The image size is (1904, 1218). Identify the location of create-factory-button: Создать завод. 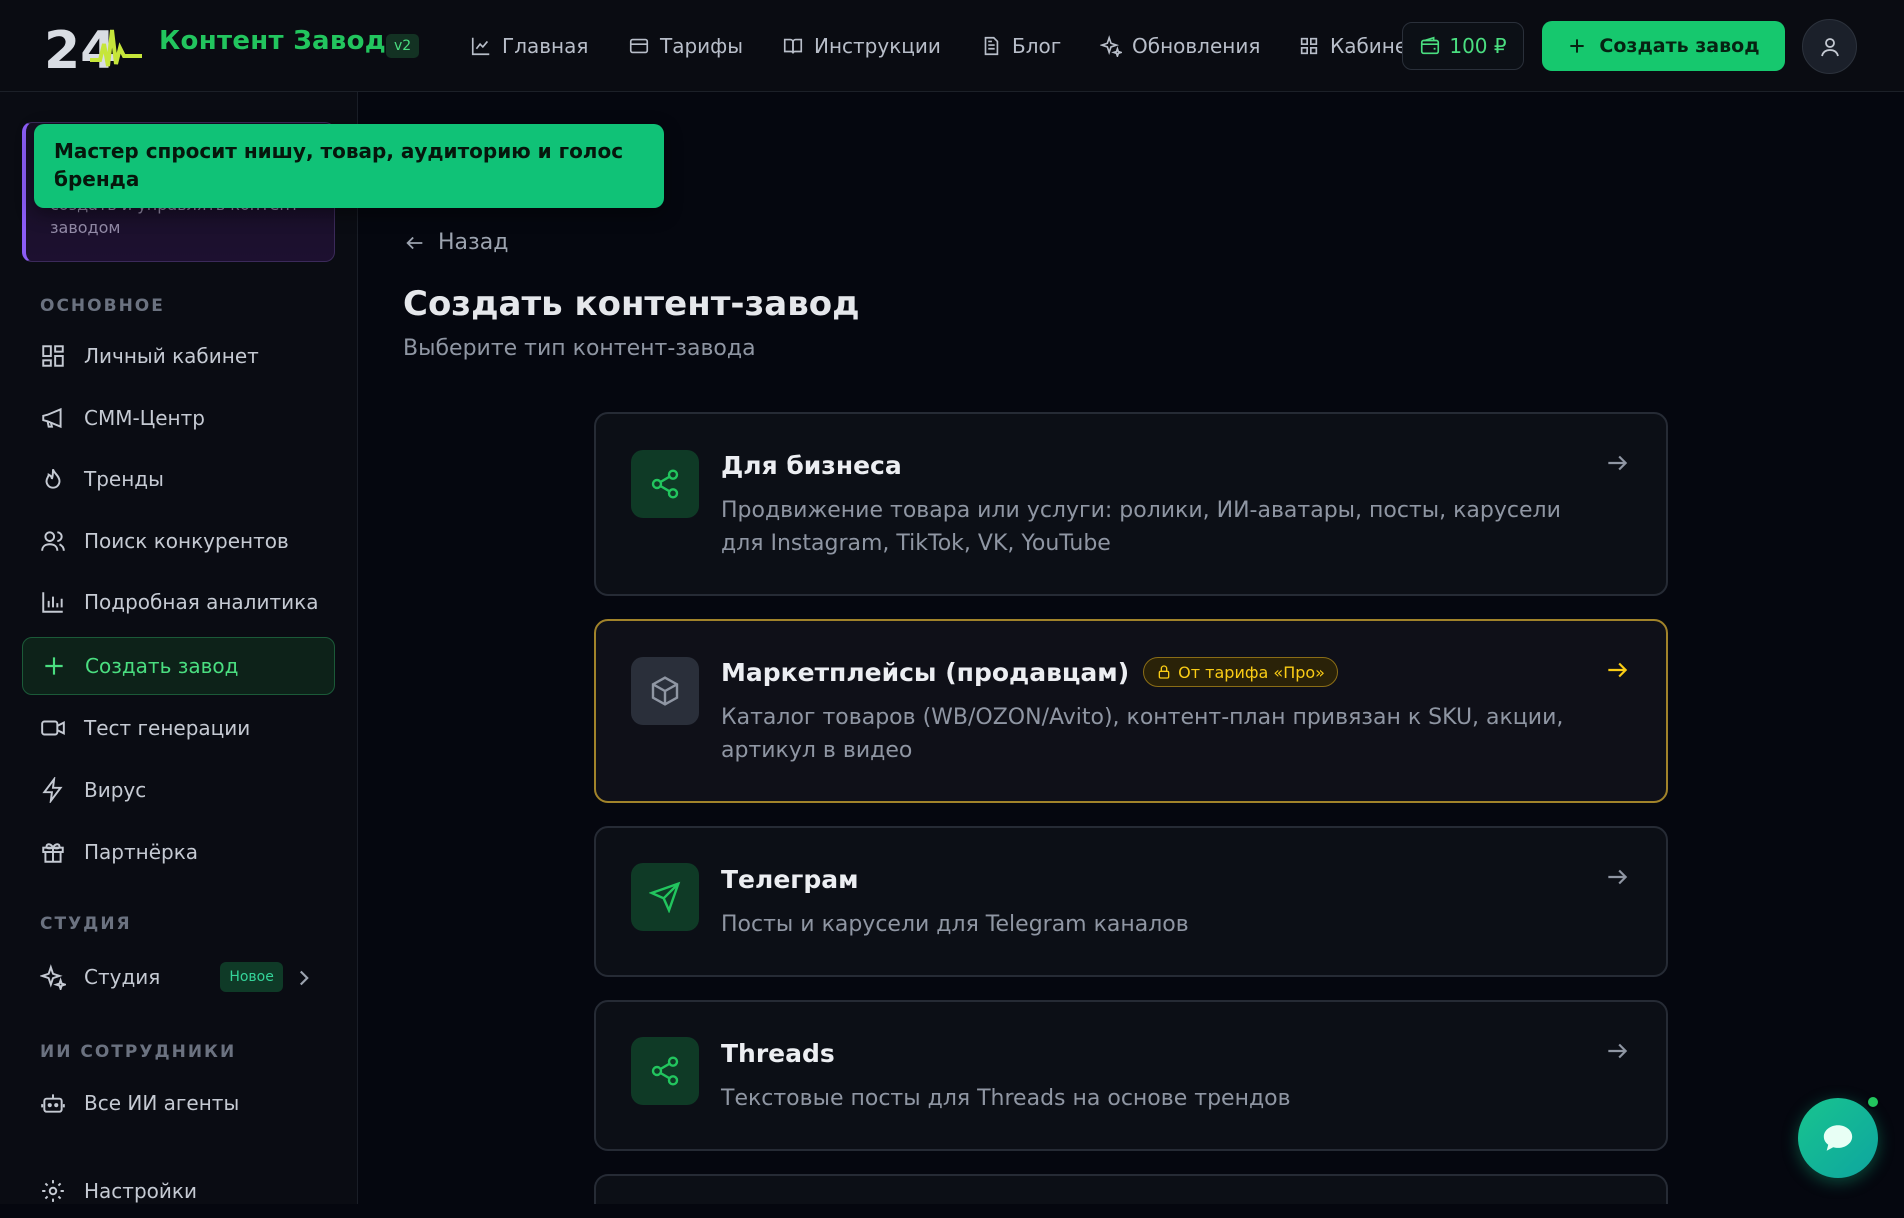
(1663, 46).